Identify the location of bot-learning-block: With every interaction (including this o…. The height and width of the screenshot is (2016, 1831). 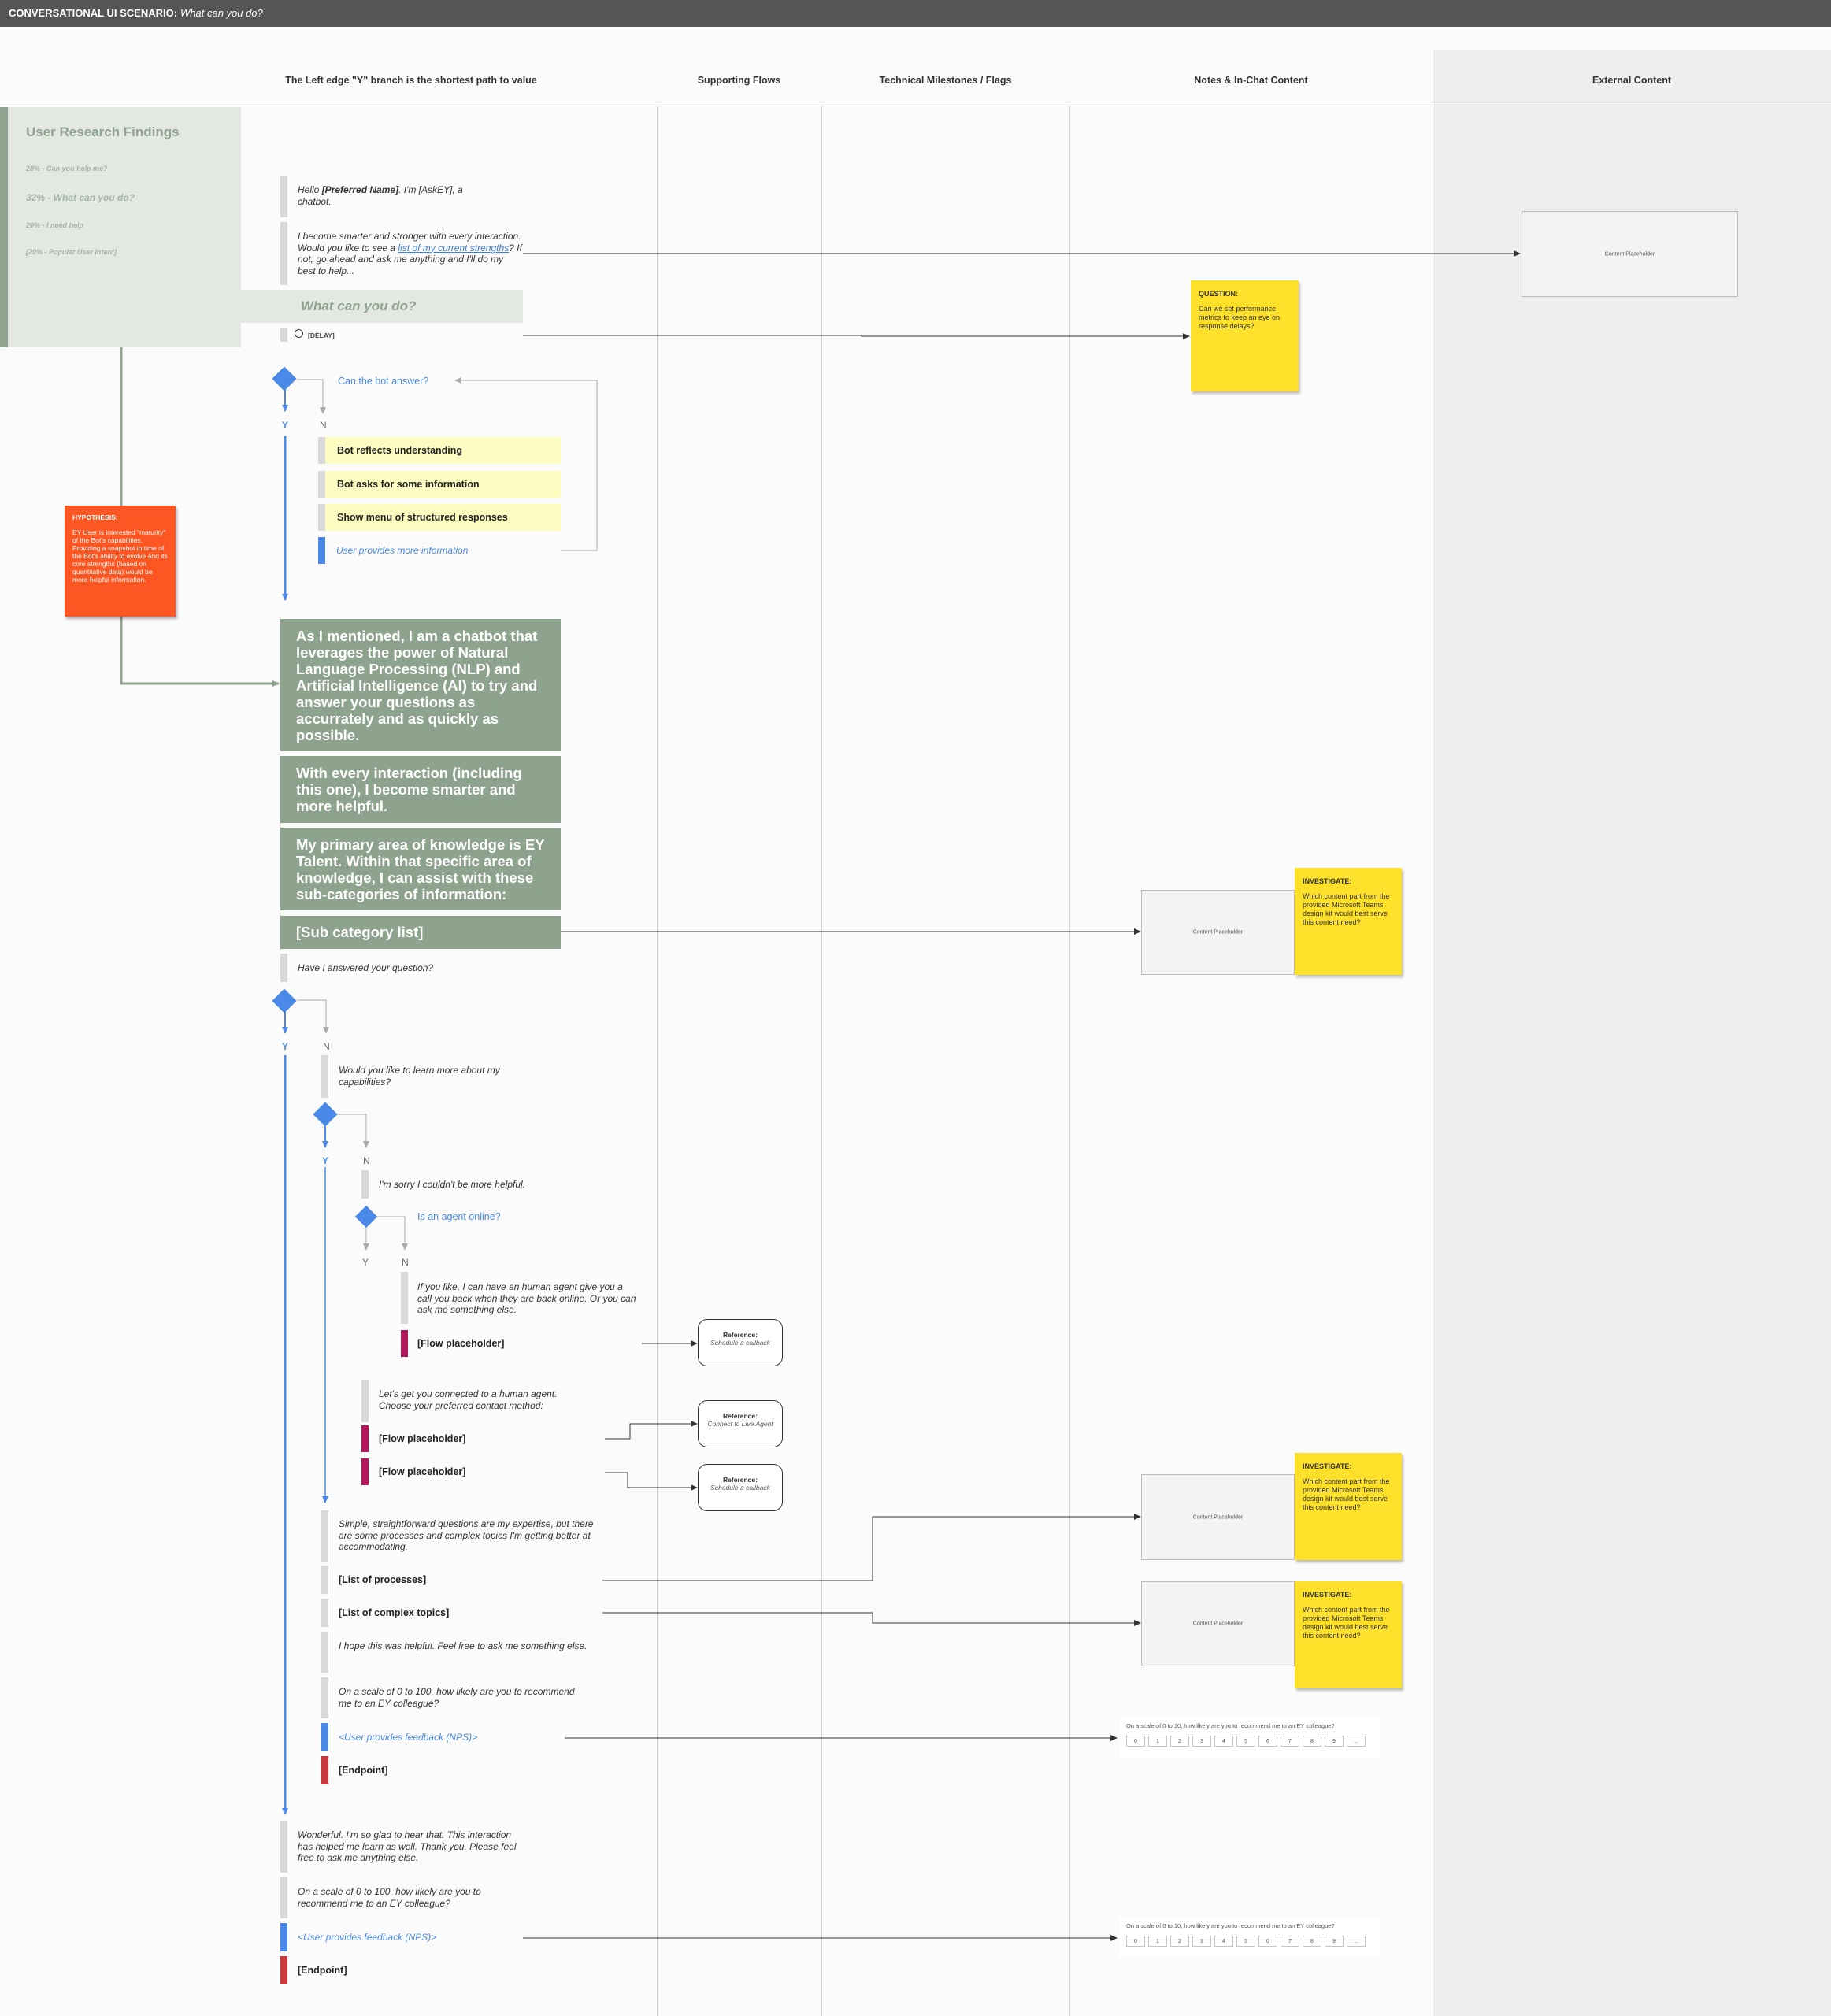
(420, 789).